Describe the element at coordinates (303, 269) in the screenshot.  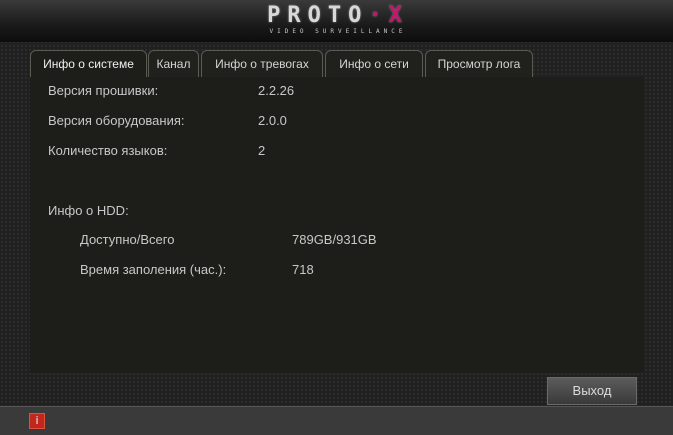
I see `hdd-fill-time-value: 718` at that location.